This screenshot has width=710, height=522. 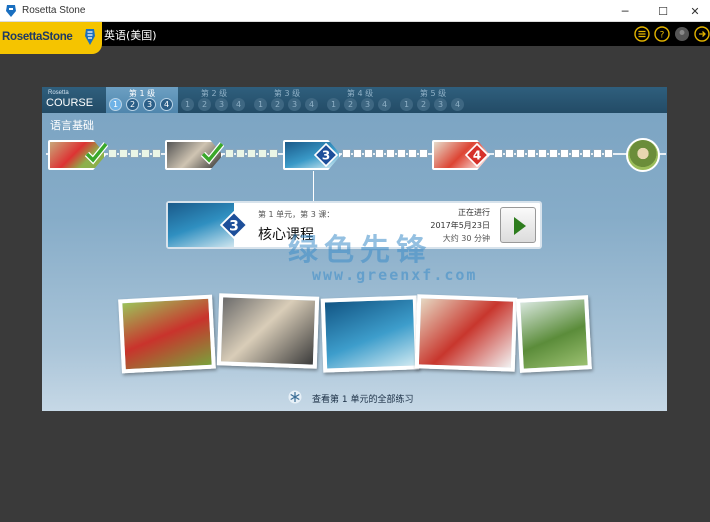 I want to click on lesson-card-badge-number: 3, so click(x=234, y=226).